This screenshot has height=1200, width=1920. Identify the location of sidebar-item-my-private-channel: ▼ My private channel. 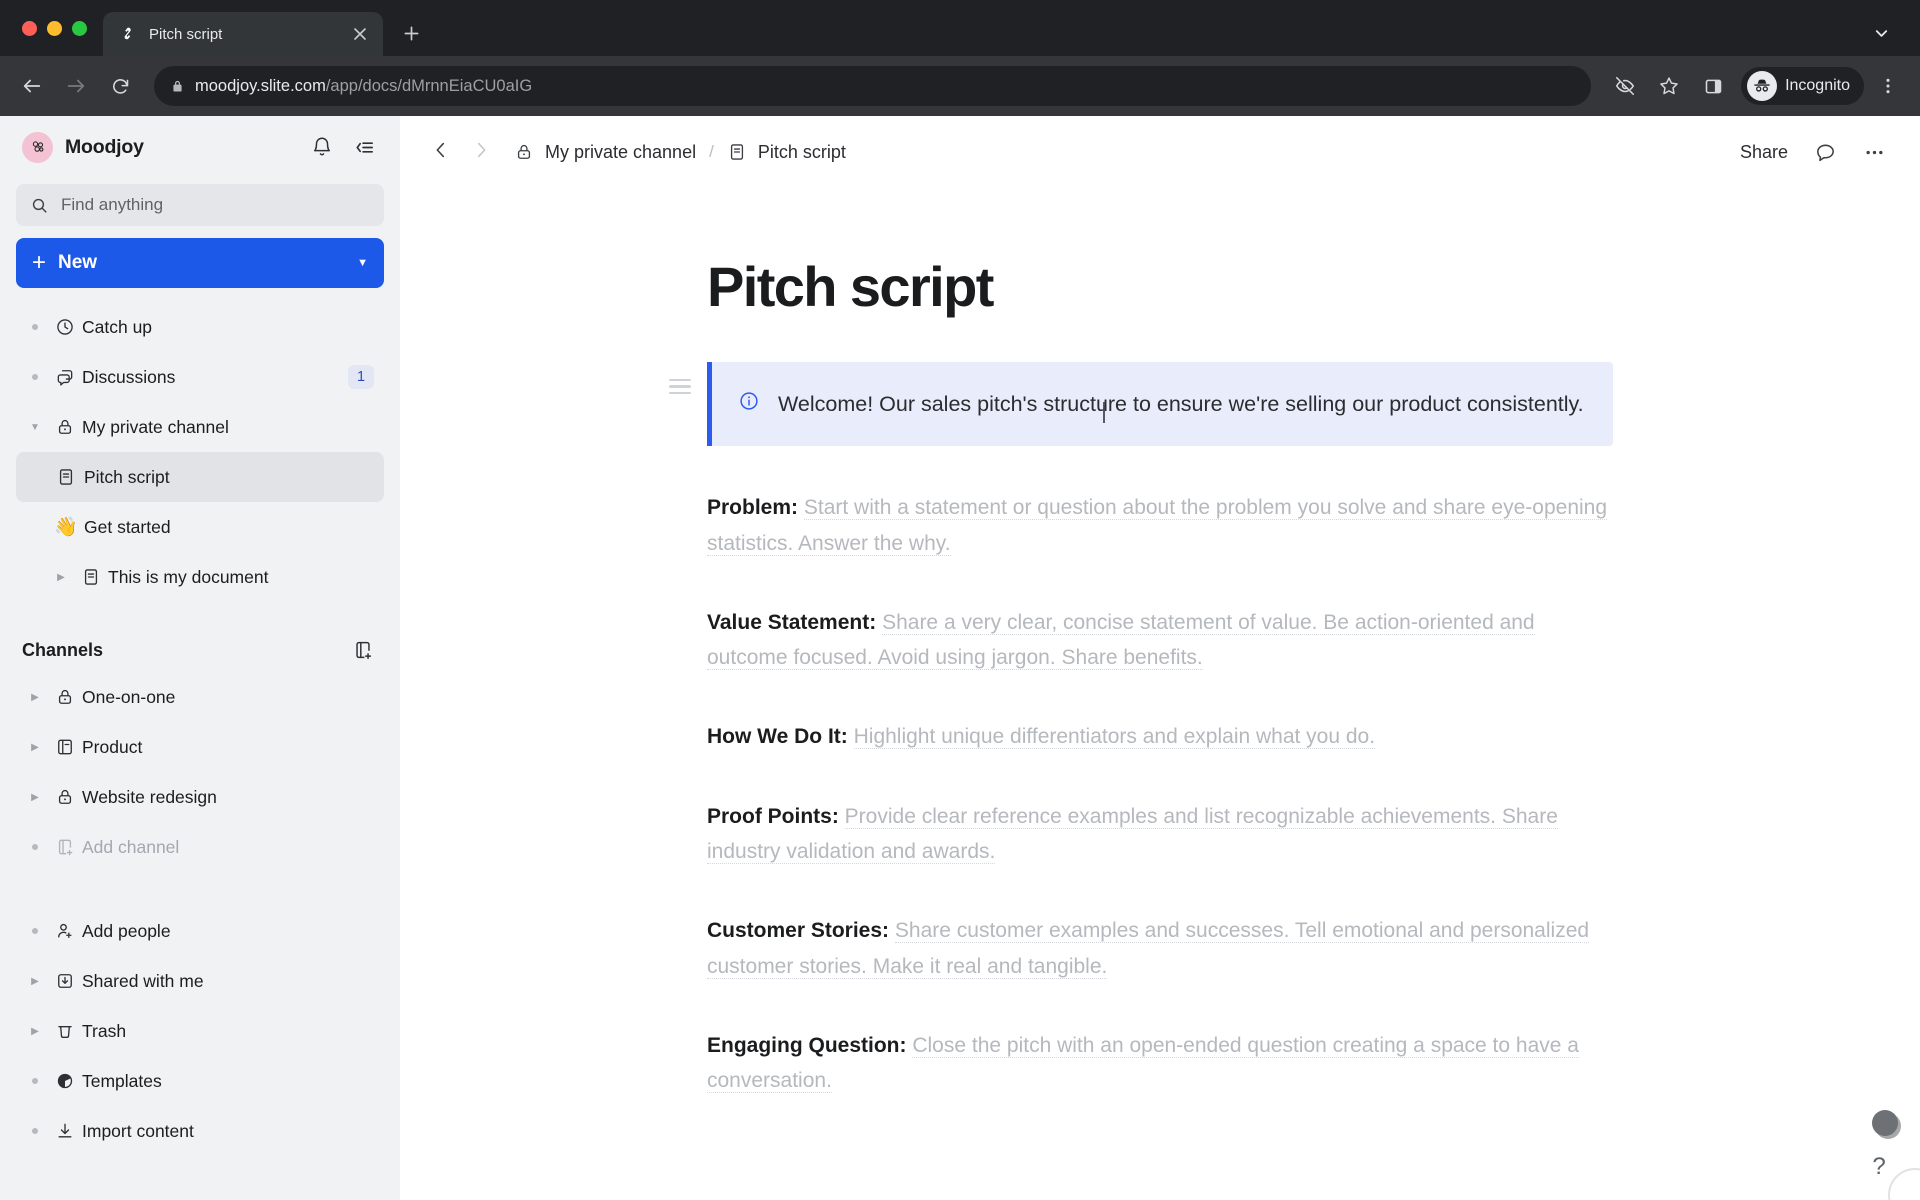
(200, 427).